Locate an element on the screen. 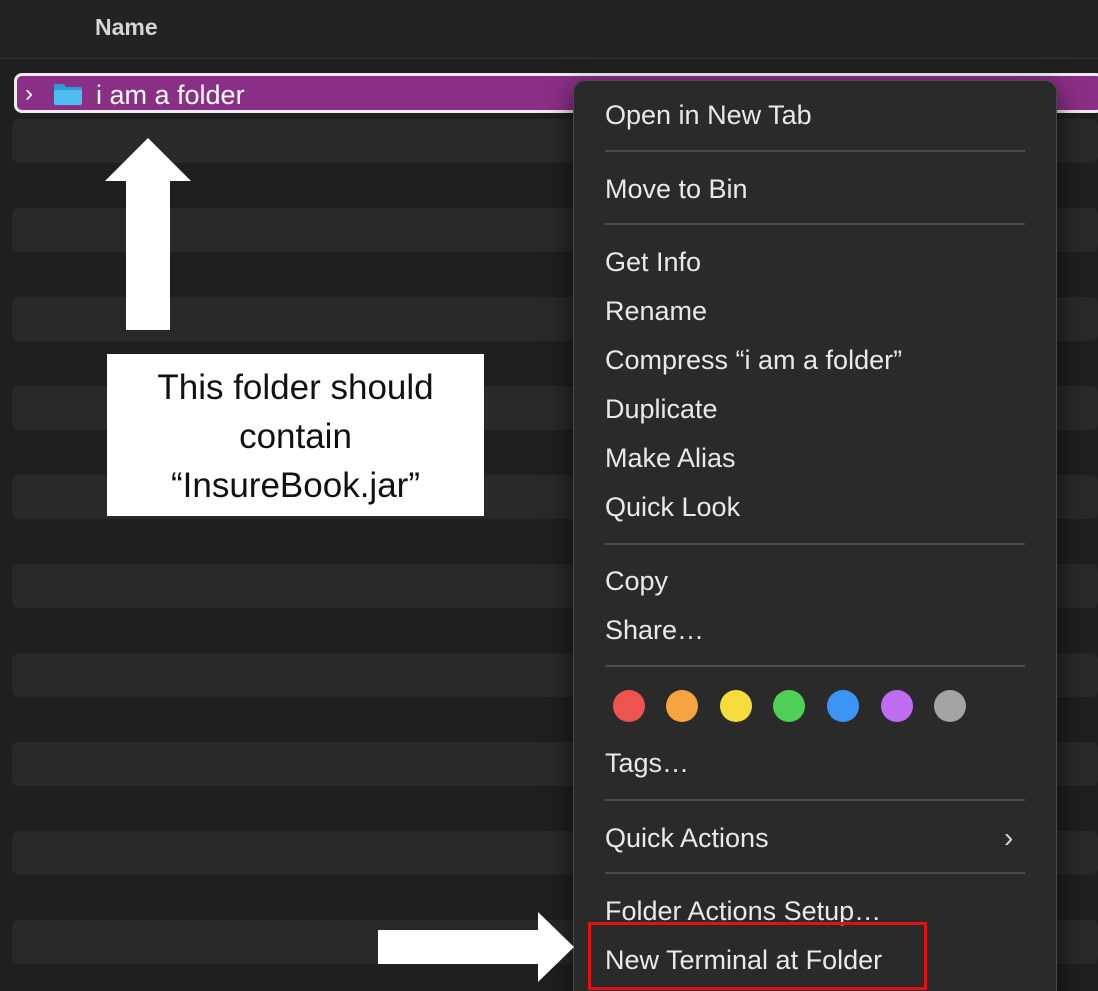 The width and height of the screenshot is (1098, 991). menu-item-get-info: Get Info is located at coordinates (653, 262).